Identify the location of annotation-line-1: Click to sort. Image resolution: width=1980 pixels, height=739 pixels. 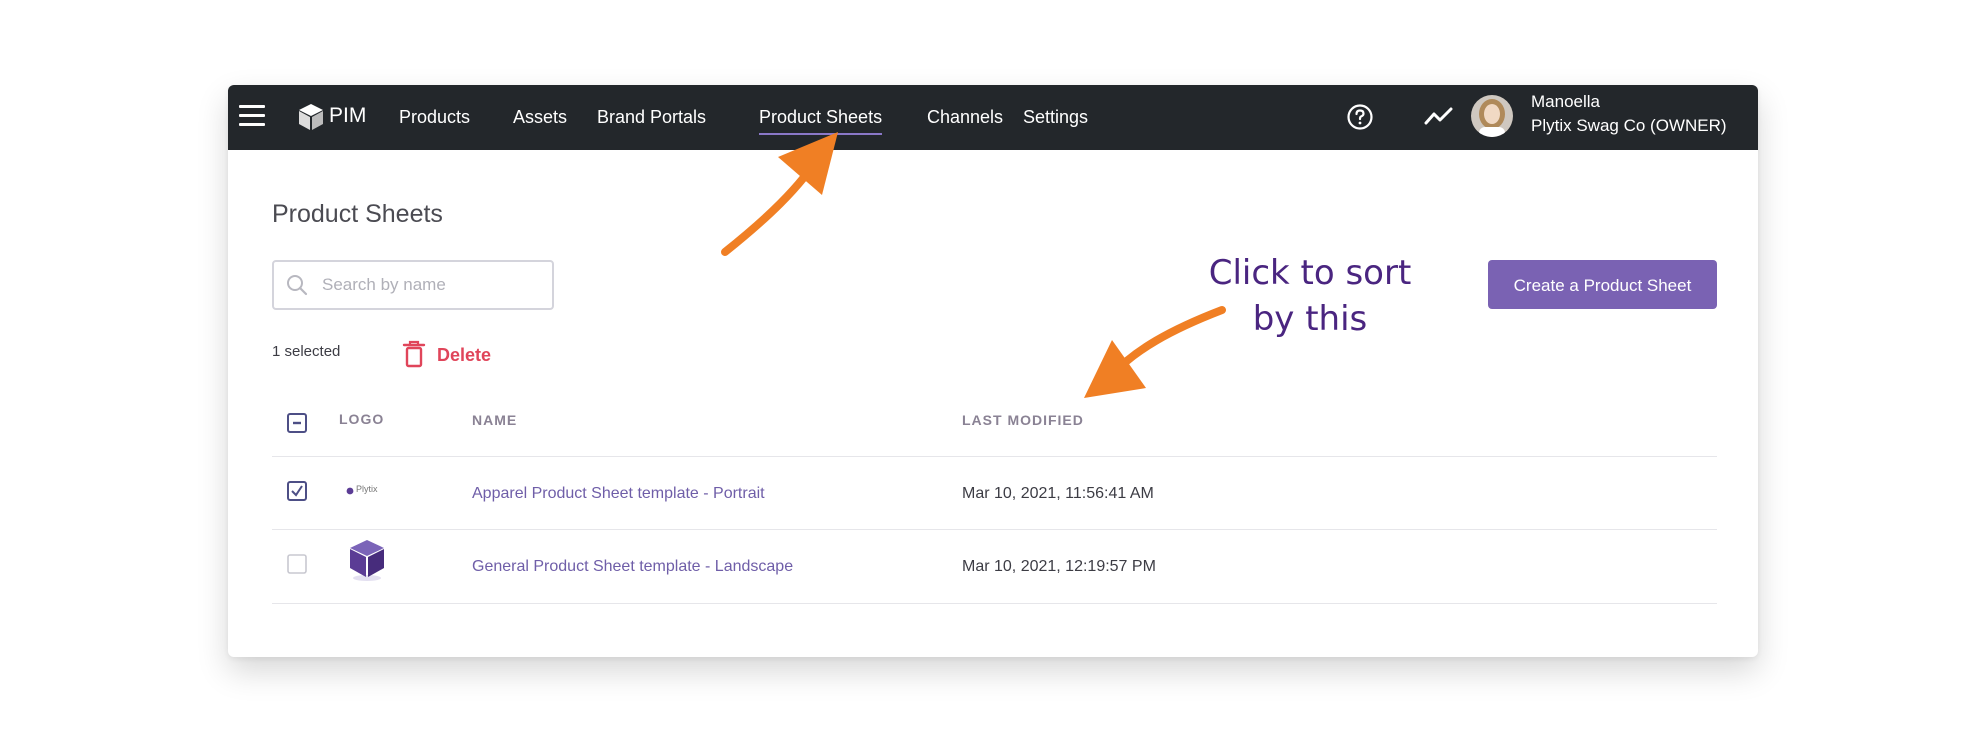
(1310, 273).